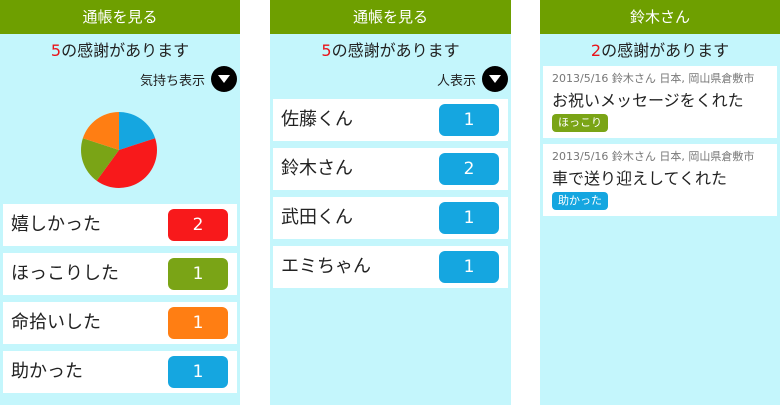 This screenshot has width=780, height=405. I want to click on thanks-count-text: 2の感謝があります, so click(660, 51).